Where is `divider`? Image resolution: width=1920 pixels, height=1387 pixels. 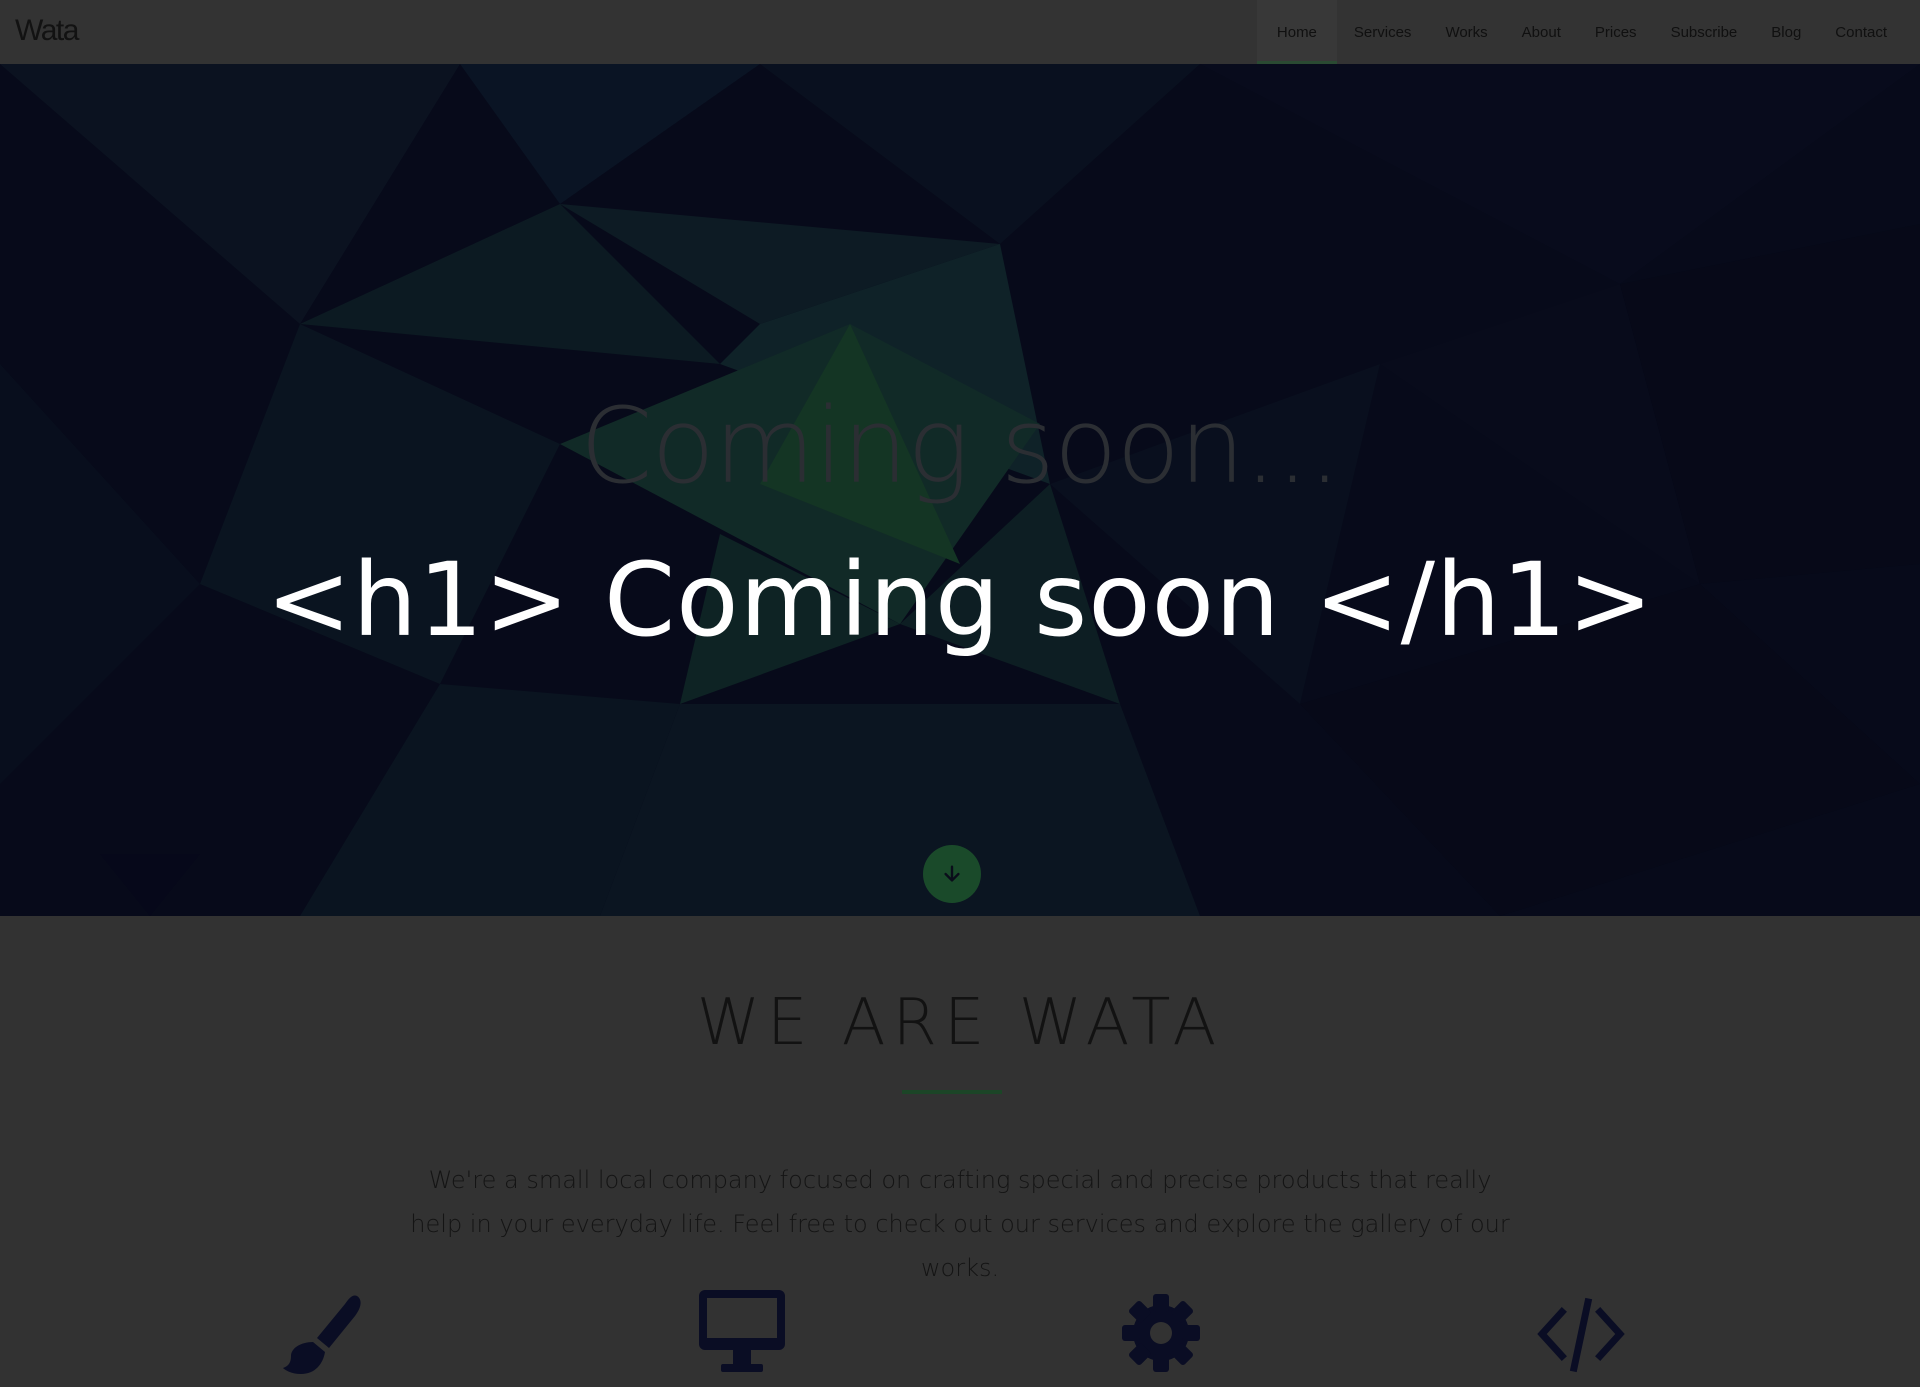 divider is located at coordinates (952, 1092).